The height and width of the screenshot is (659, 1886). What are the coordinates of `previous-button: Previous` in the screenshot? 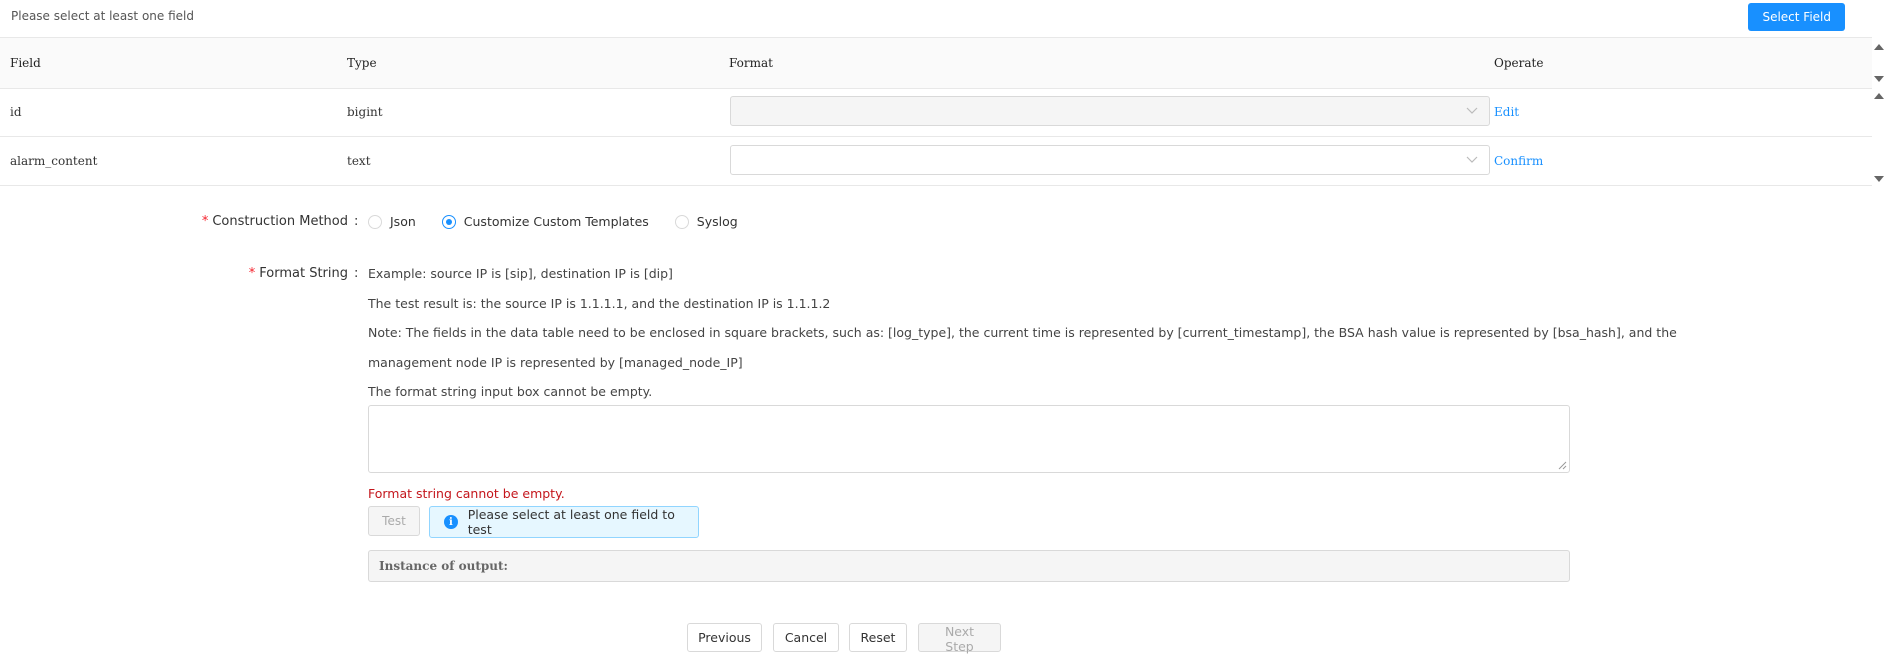 It's located at (724, 637).